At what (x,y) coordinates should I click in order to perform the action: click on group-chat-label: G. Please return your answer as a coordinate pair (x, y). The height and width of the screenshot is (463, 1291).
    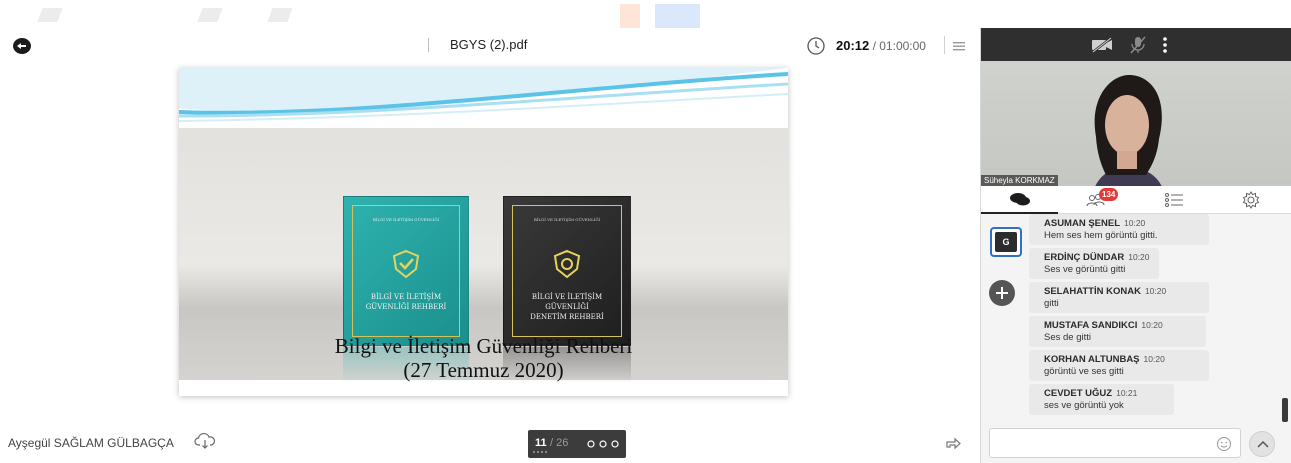
    Looking at the image, I should click on (1006, 242).